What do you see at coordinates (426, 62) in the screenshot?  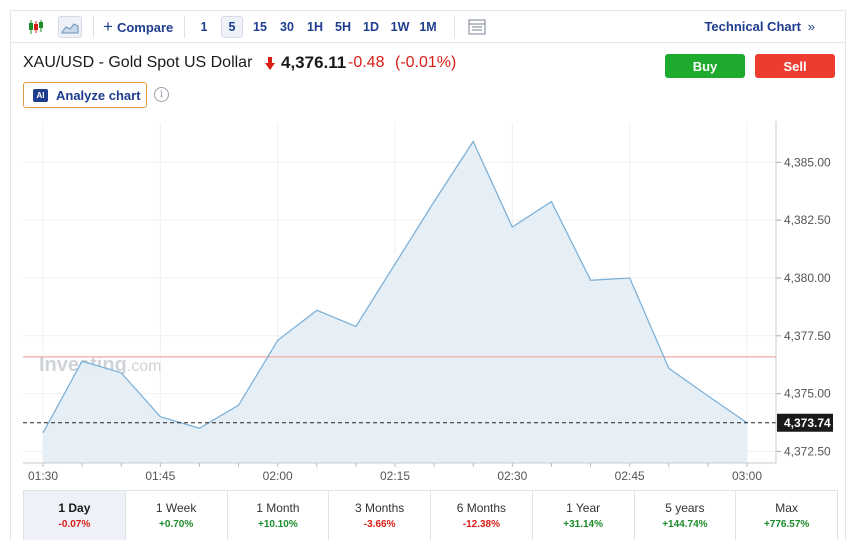 I see `price-change-percent: (-0.01%)` at bounding box center [426, 62].